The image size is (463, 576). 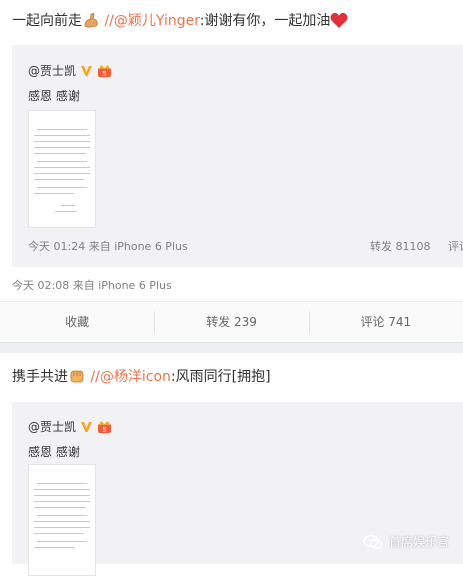 What do you see at coordinates (77, 322) in the screenshot?
I see `favorite-button: 收藏` at bounding box center [77, 322].